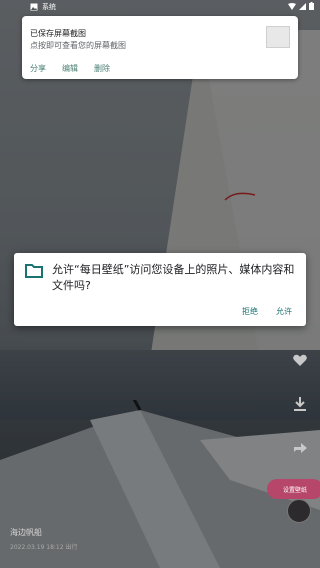  Describe the element at coordinates (34, 271) in the screenshot. I see `folder-icon` at that location.